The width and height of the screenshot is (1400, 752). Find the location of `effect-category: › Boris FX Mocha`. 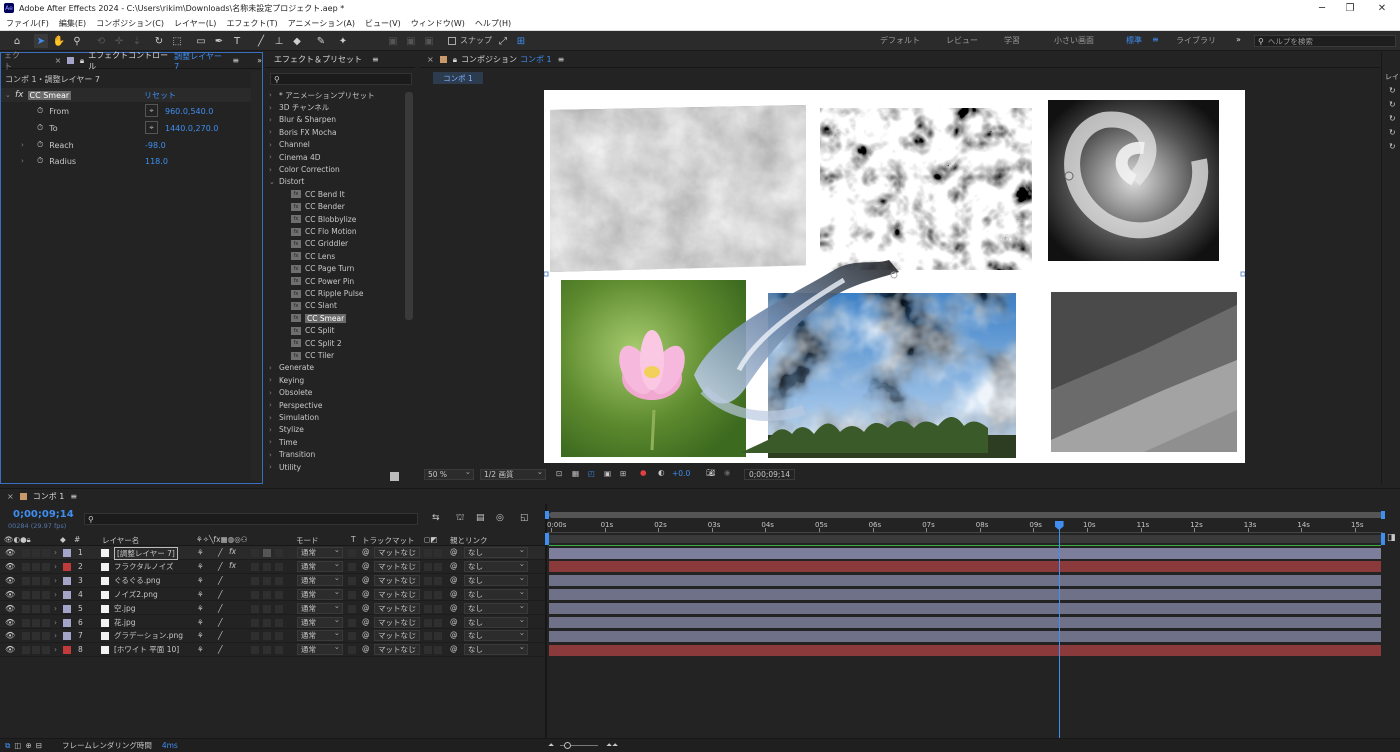

effect-category: › Boris FX Mocha is located at coordinates (301, 132).